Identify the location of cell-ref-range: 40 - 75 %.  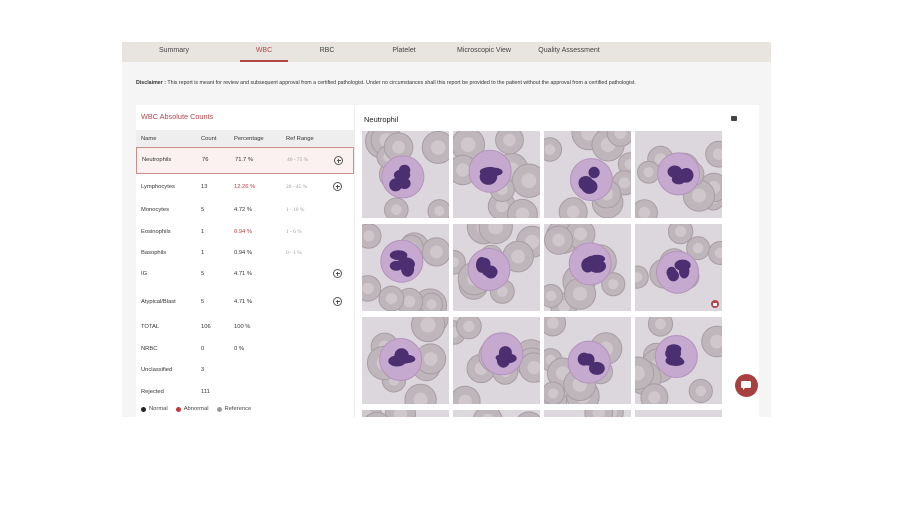
(298, 160).